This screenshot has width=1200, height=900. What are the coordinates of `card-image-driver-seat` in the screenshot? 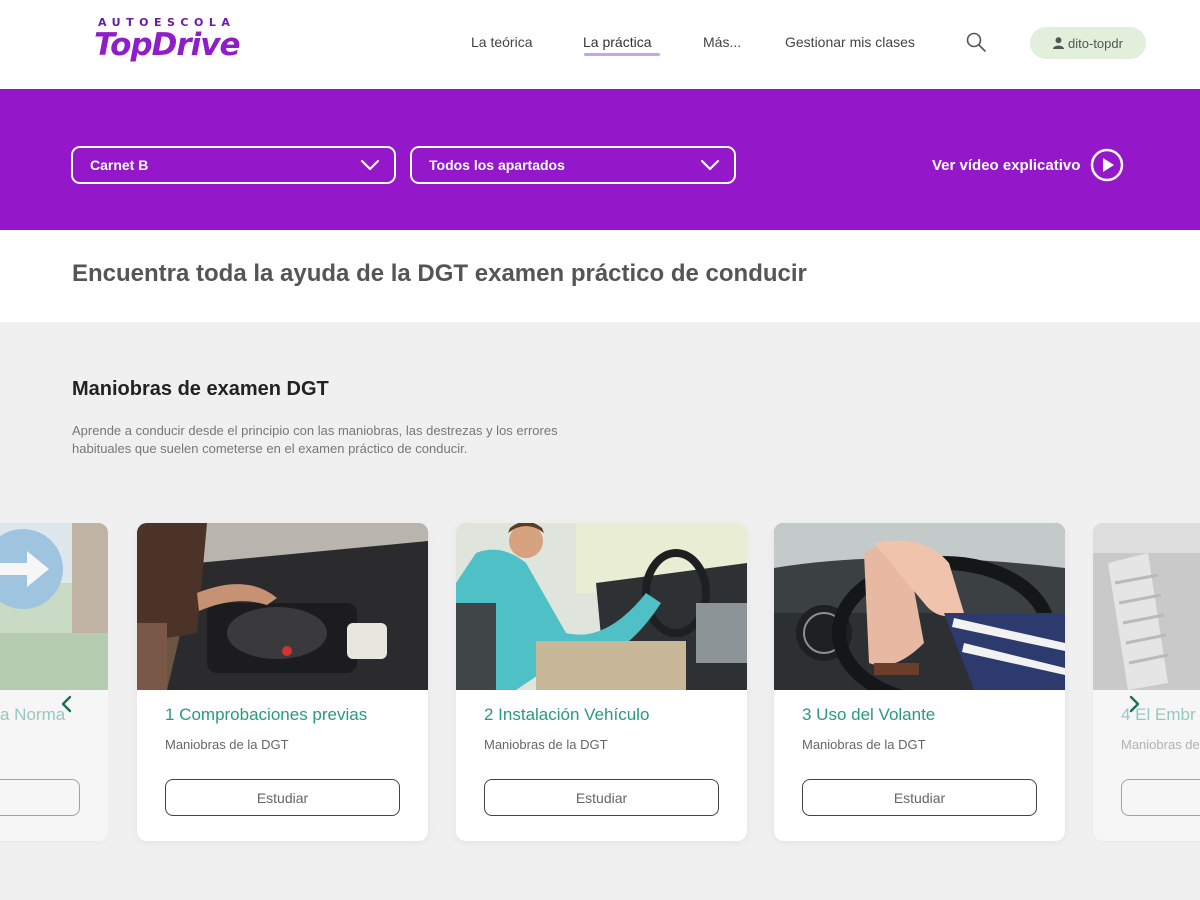 It's located at (601, 606).